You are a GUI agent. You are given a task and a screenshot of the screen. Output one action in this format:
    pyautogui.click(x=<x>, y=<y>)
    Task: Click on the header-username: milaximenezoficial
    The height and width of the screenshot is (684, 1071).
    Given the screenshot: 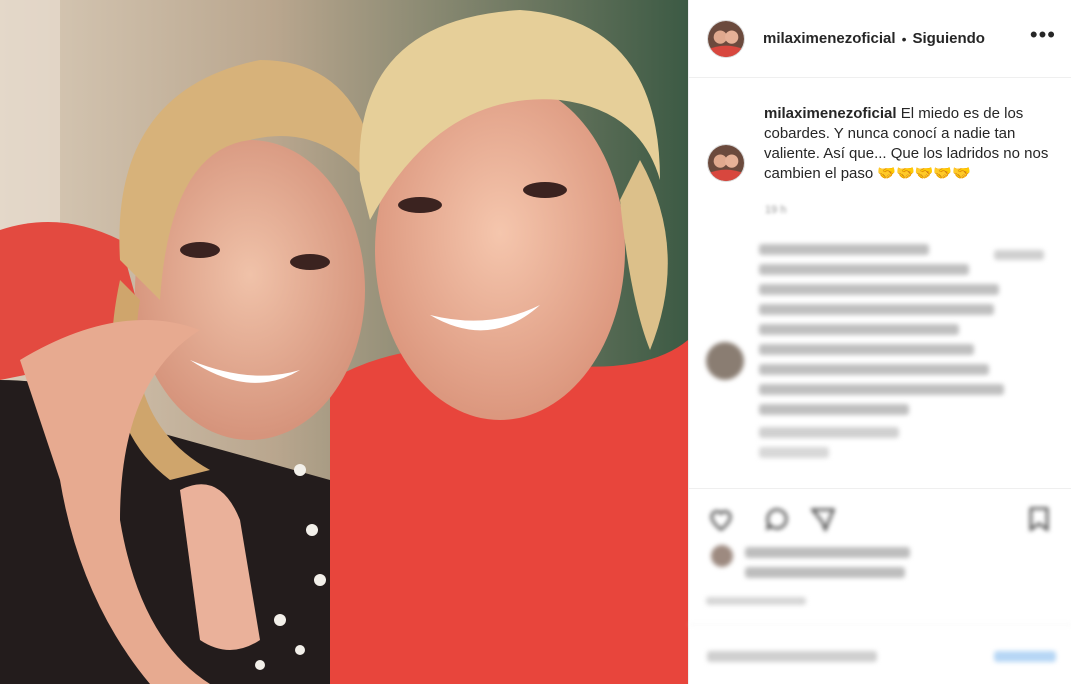 What is the action you would take?
    pyautogui.click(x=829, y=38)
    